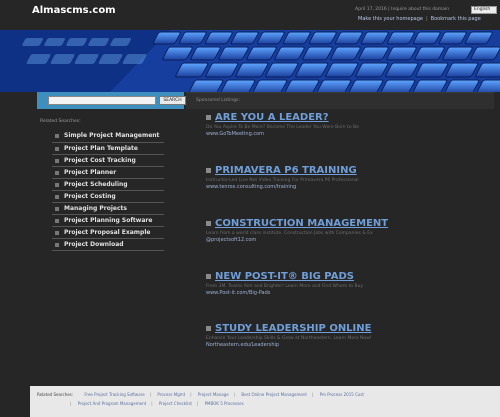  I want to click on sidebar-item-project-planner: Project Planner, so click(108, 173).